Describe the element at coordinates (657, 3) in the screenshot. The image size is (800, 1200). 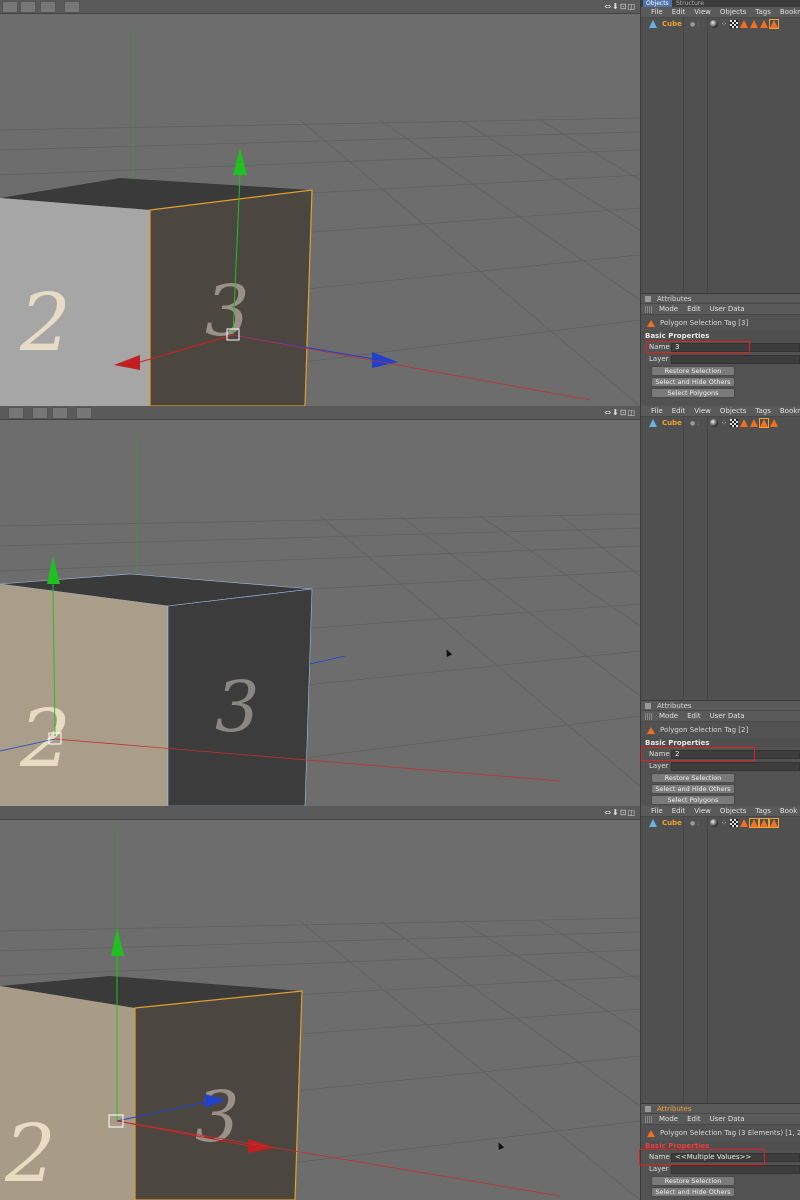
I see `tab-objects: Objects` at that location.